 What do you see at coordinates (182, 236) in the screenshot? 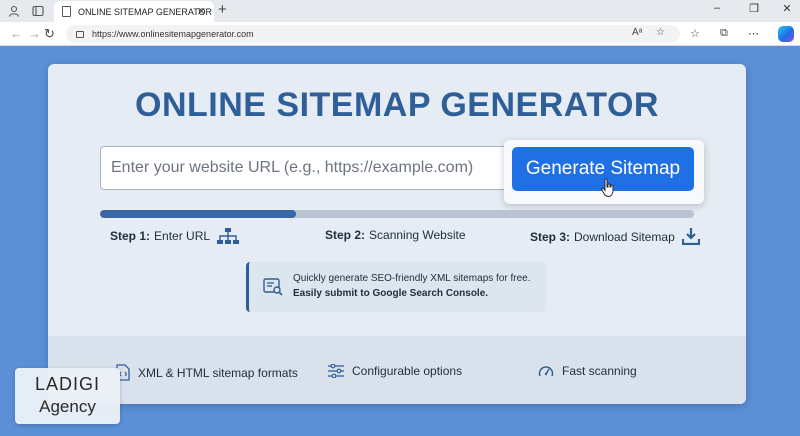
I see `step-1-label: Enter URL` at bounding box center [182, 236].